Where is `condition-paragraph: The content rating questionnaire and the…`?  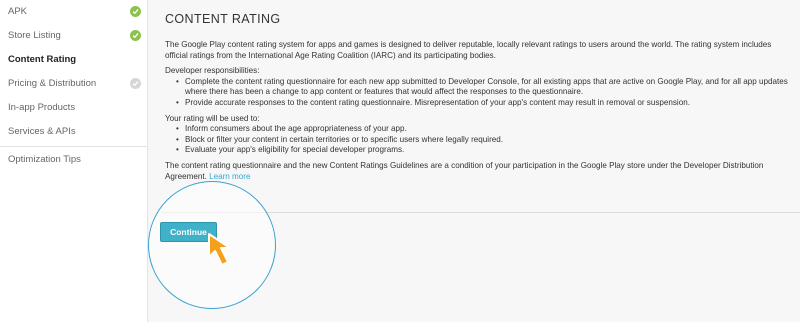
condition-paragraph: The content rating questionnaire and the… is located at coordinates (477, 171).